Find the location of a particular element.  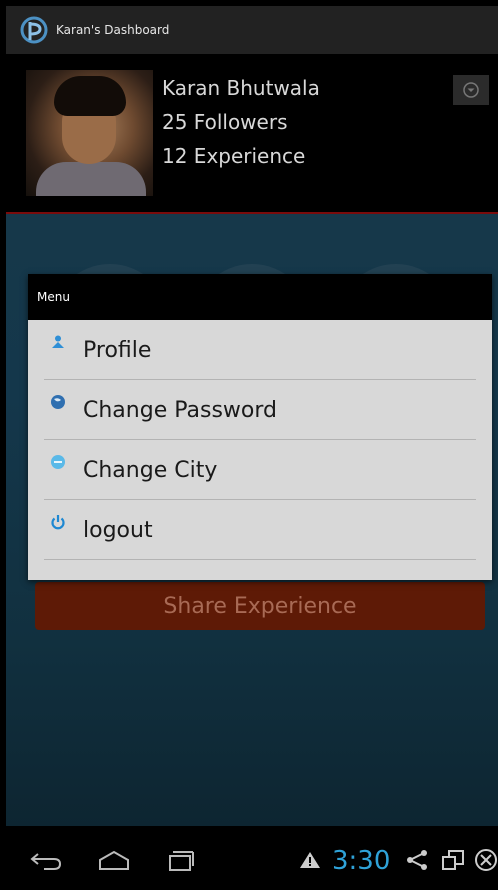

share-experience-button: Share Experience is located at coordinates (260, 606).